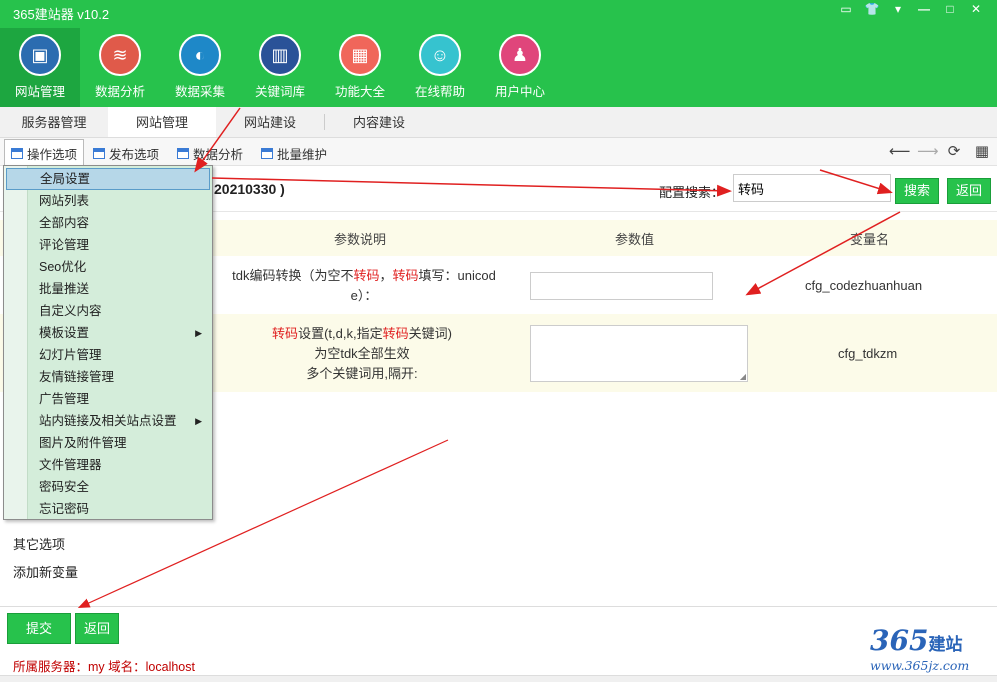 Image resolution: width=997 pixels, height=682 pixels. I want to click on menu-item: 站内链接及相关站点设置 ▶, so click(108, 421).